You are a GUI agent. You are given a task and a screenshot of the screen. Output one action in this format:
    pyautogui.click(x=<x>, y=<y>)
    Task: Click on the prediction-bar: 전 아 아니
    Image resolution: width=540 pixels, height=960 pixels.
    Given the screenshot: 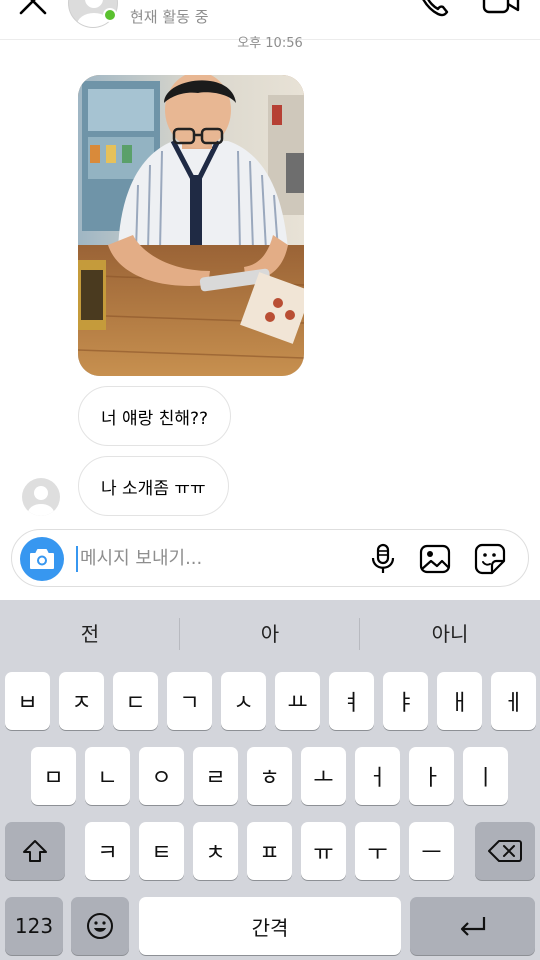 What is the action you would take?
    pyautogui.click(x=270, y=633)
    